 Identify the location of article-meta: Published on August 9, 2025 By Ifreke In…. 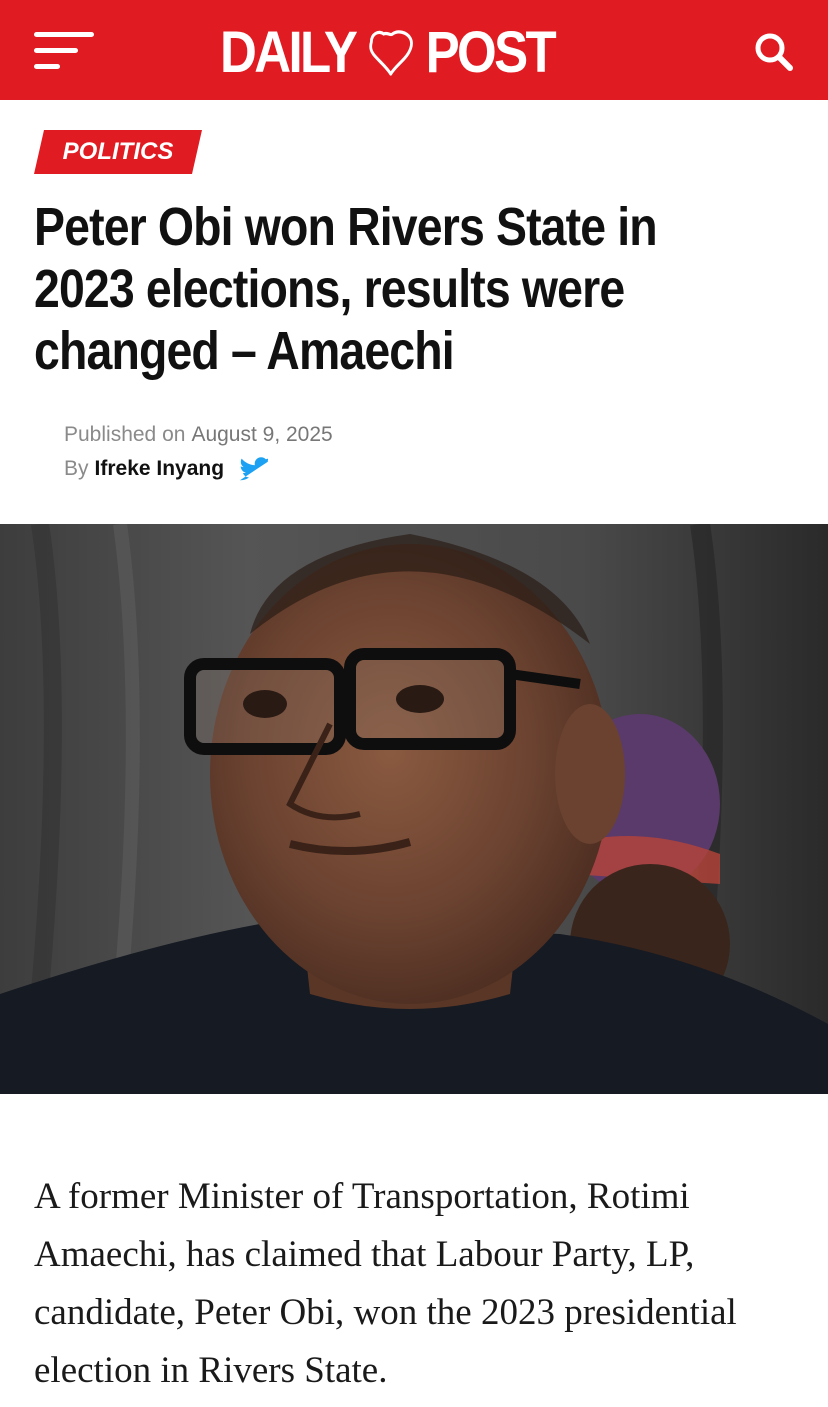
(364, 452).